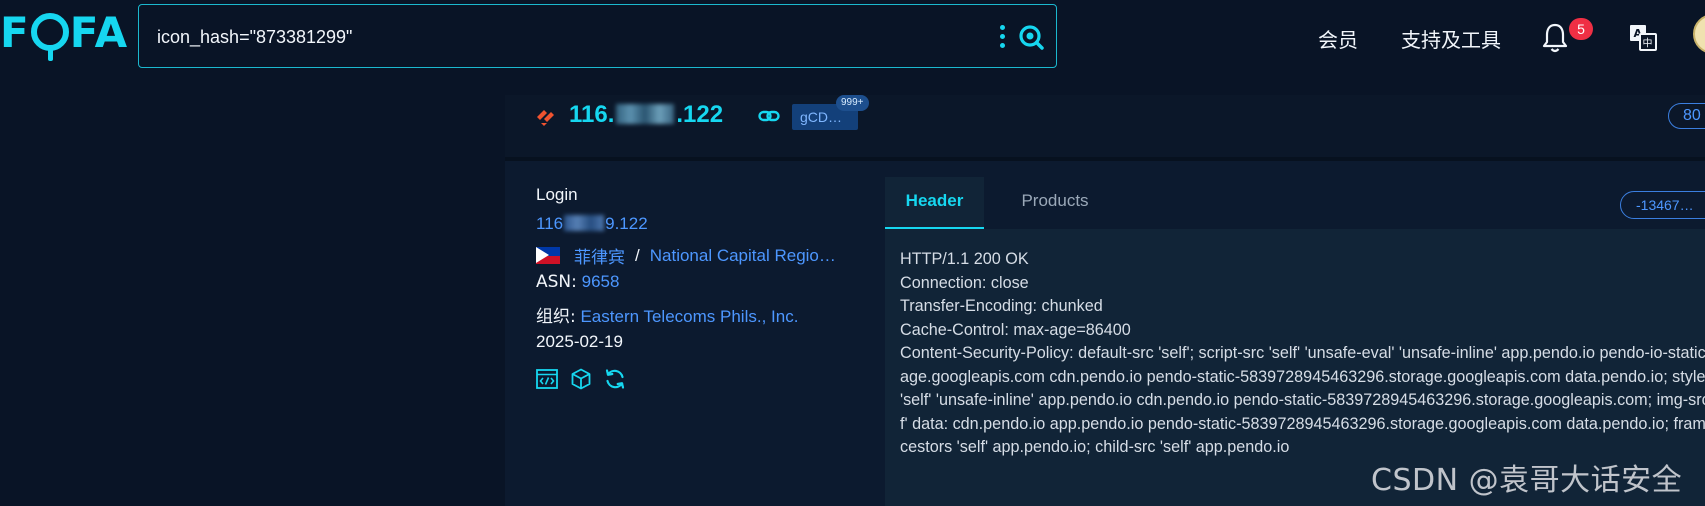  What do you see at coordinates (1105, 159) in the screenshot?
I see `card-divider` at bounding box center [1105, 159].